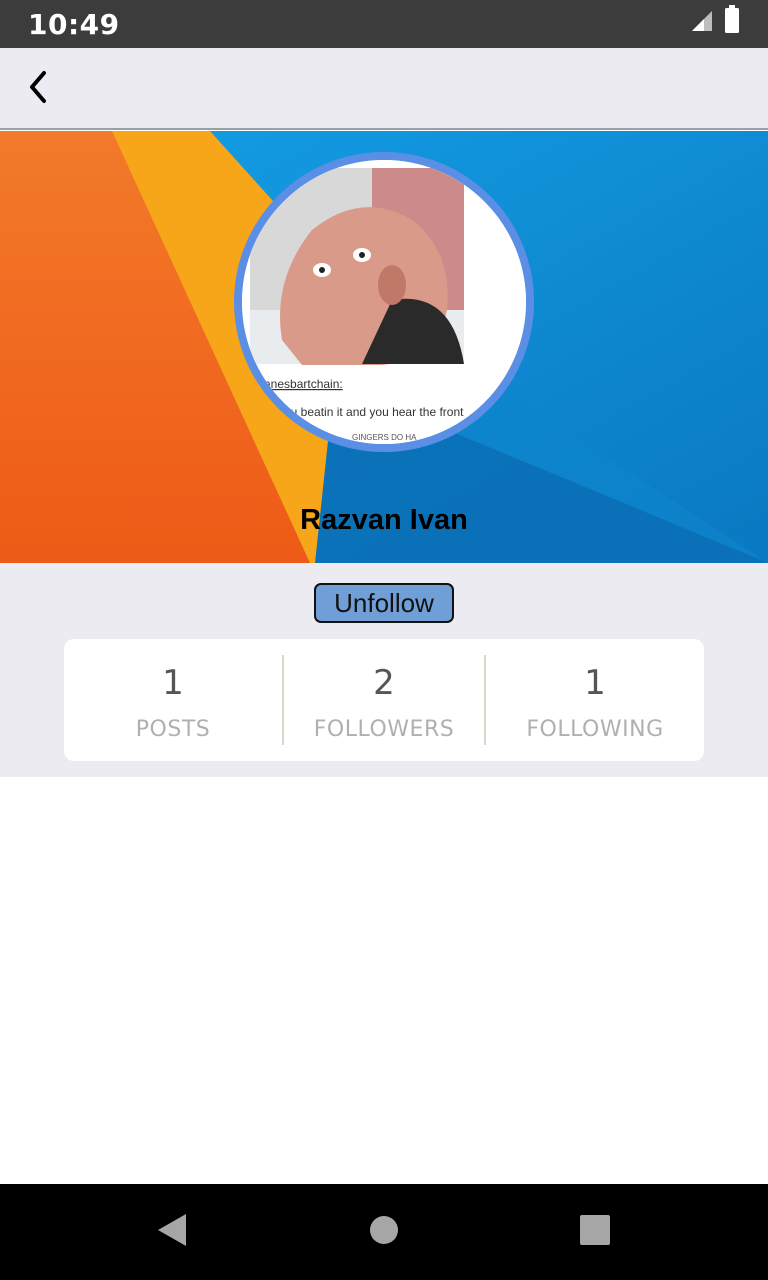  I want to click on back-arrow-icon, so click(39, 89).